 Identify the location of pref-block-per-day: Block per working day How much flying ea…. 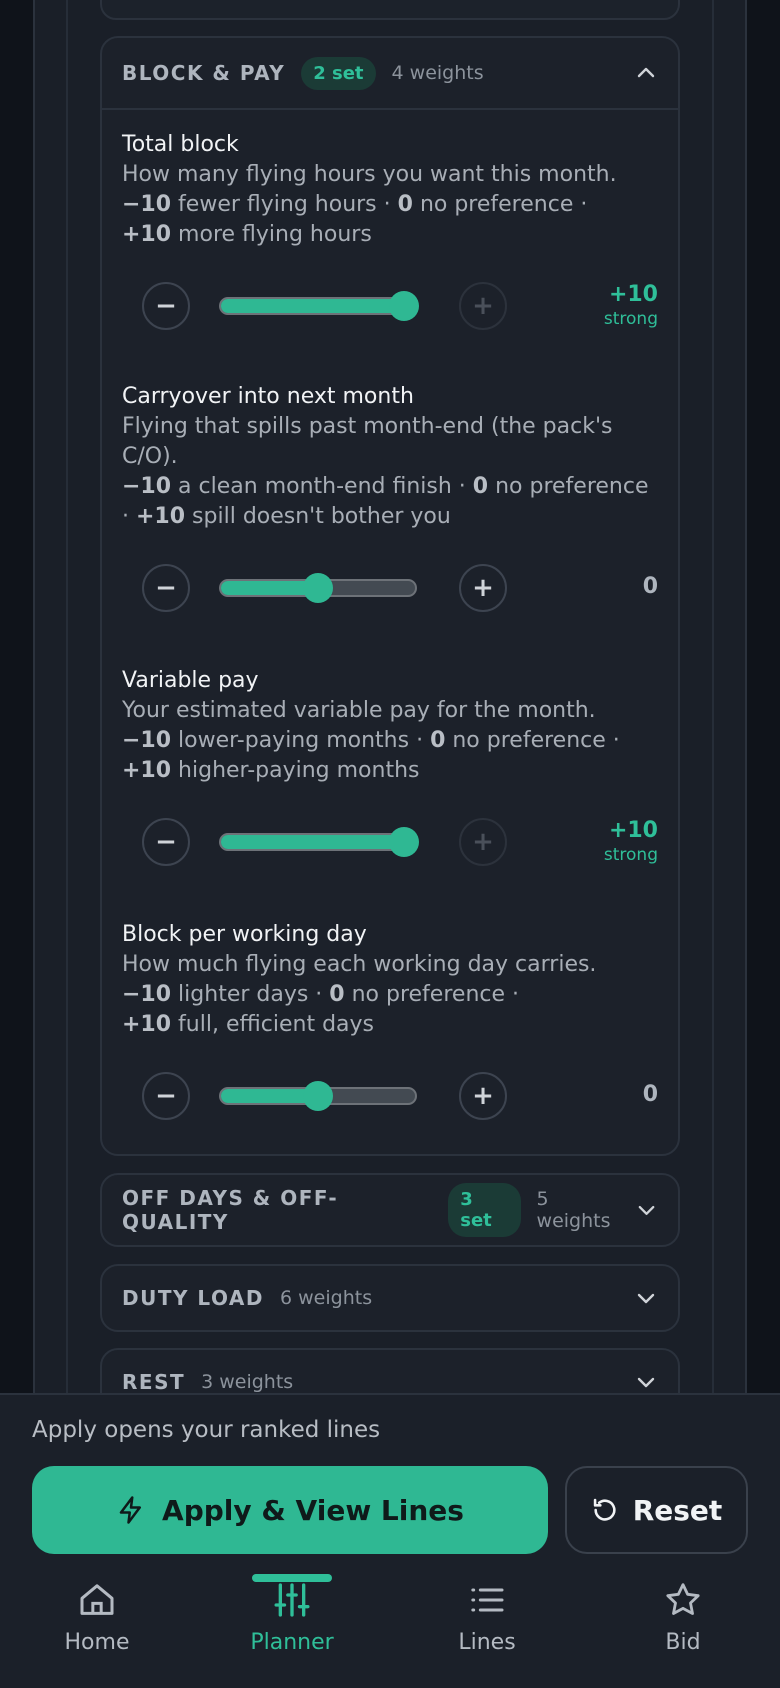
(390, 1017).